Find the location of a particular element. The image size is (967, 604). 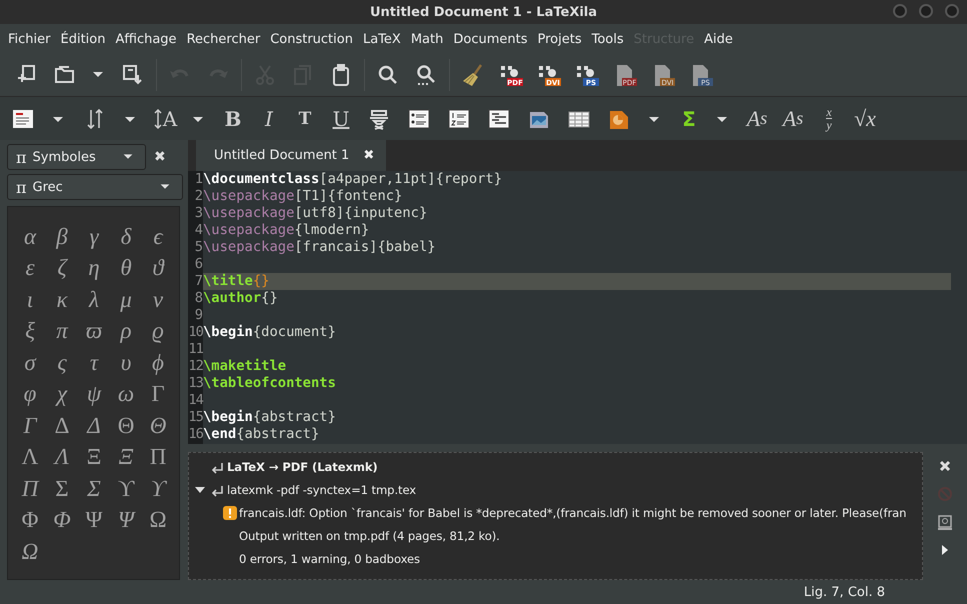

code-line: \maketitle is located at coordinates (244, 367).